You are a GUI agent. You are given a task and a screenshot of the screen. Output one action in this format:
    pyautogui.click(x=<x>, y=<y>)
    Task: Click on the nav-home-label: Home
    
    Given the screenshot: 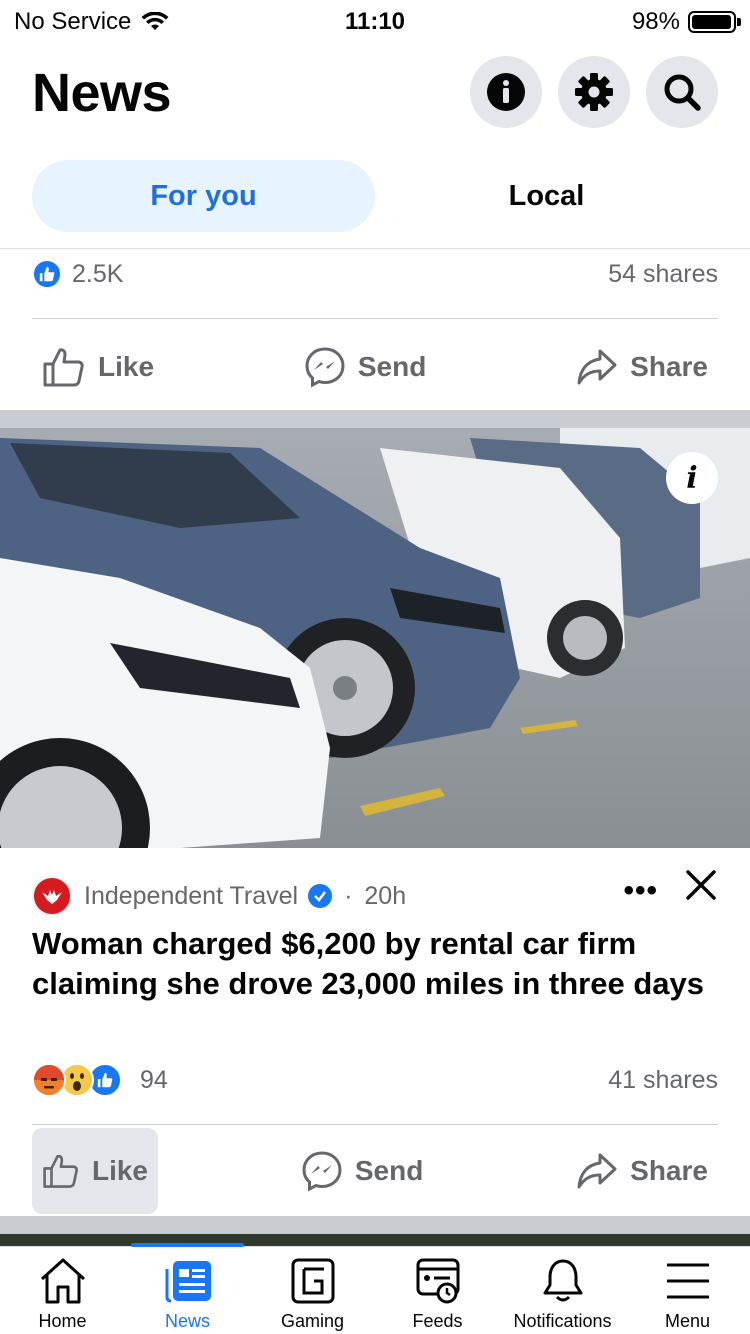 What is the action you would take?
    pyautogui.click(x=62, y=1321)
    